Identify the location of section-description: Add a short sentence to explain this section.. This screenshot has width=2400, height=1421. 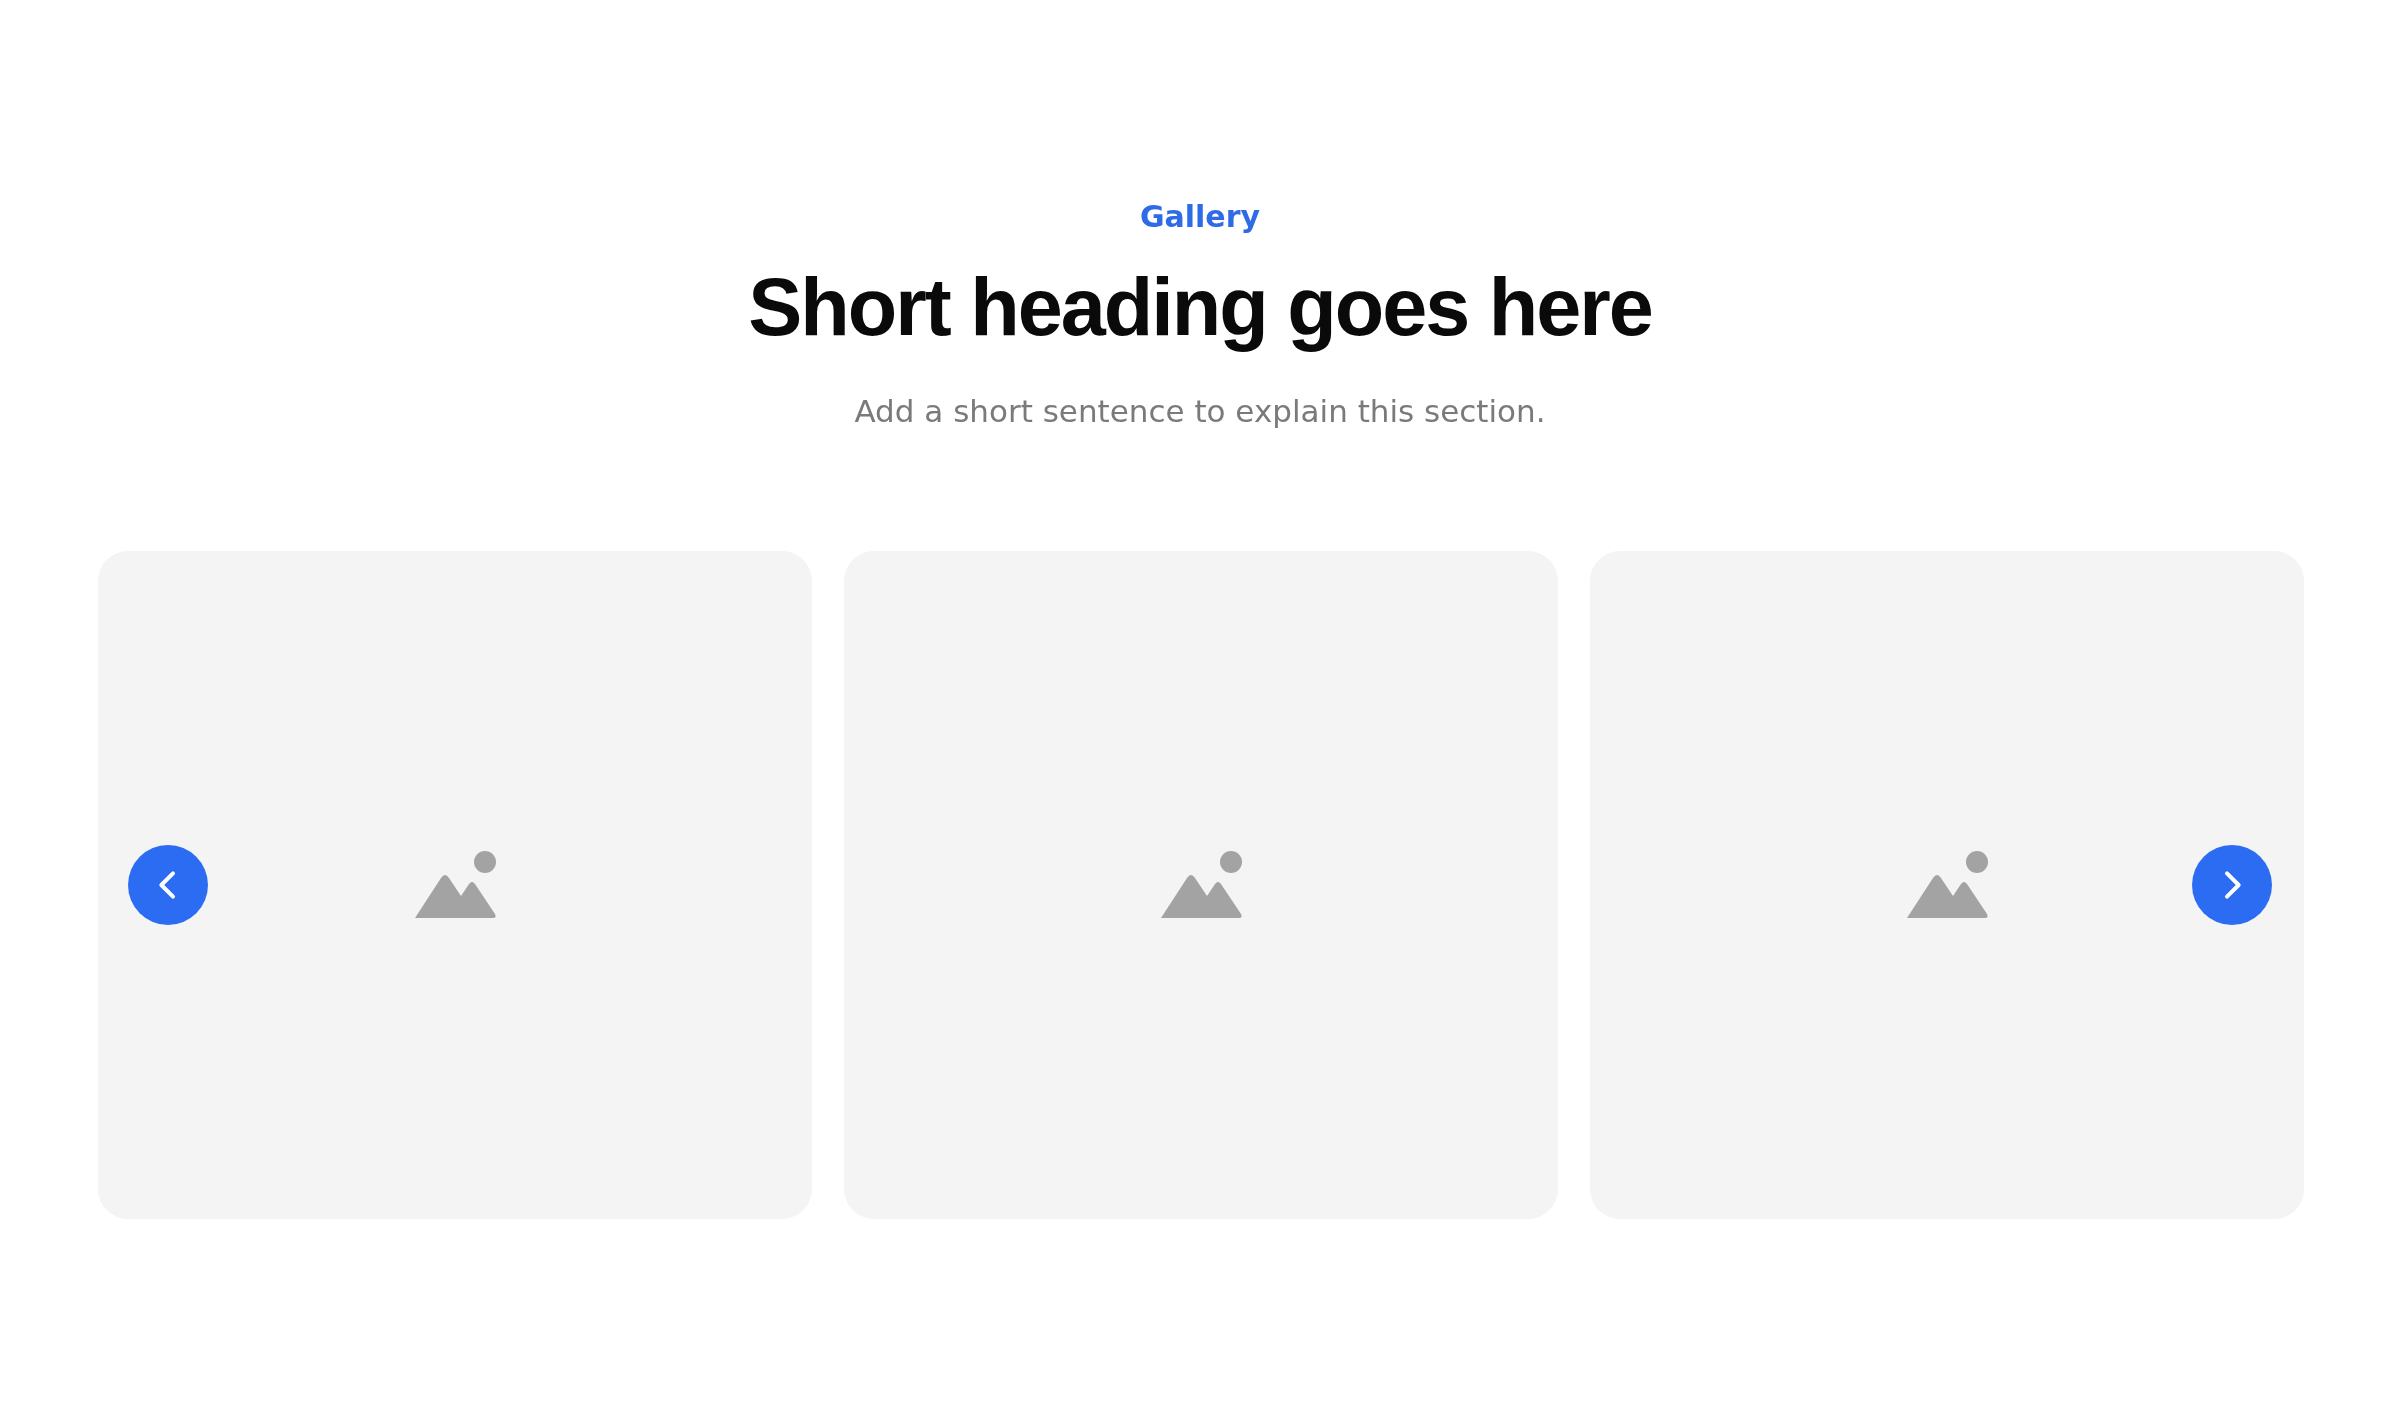
(1200, 411).